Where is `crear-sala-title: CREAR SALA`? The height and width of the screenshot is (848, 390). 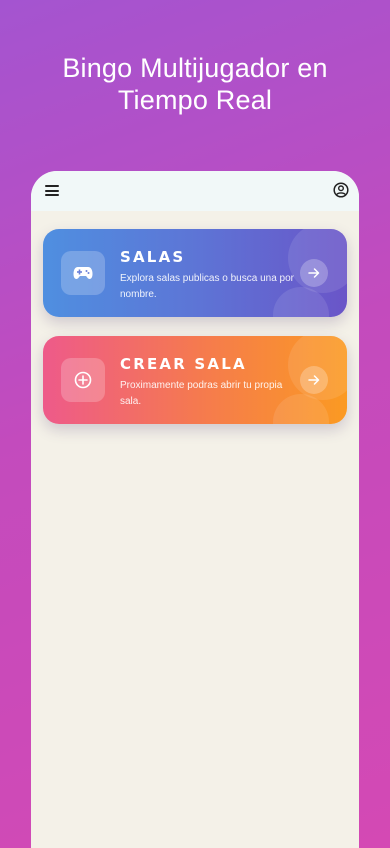
crear-sala-title: CREAR SALA is located at coordinates (183, 364).